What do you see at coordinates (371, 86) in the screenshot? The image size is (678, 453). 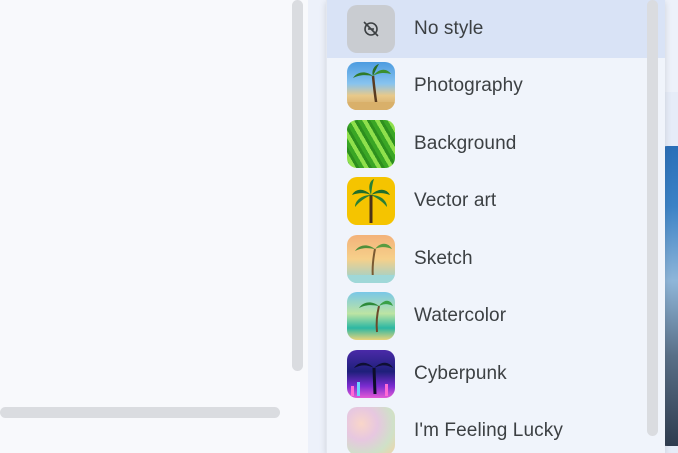 I see `photography-thumbnail` at bounding box center [371, 86].